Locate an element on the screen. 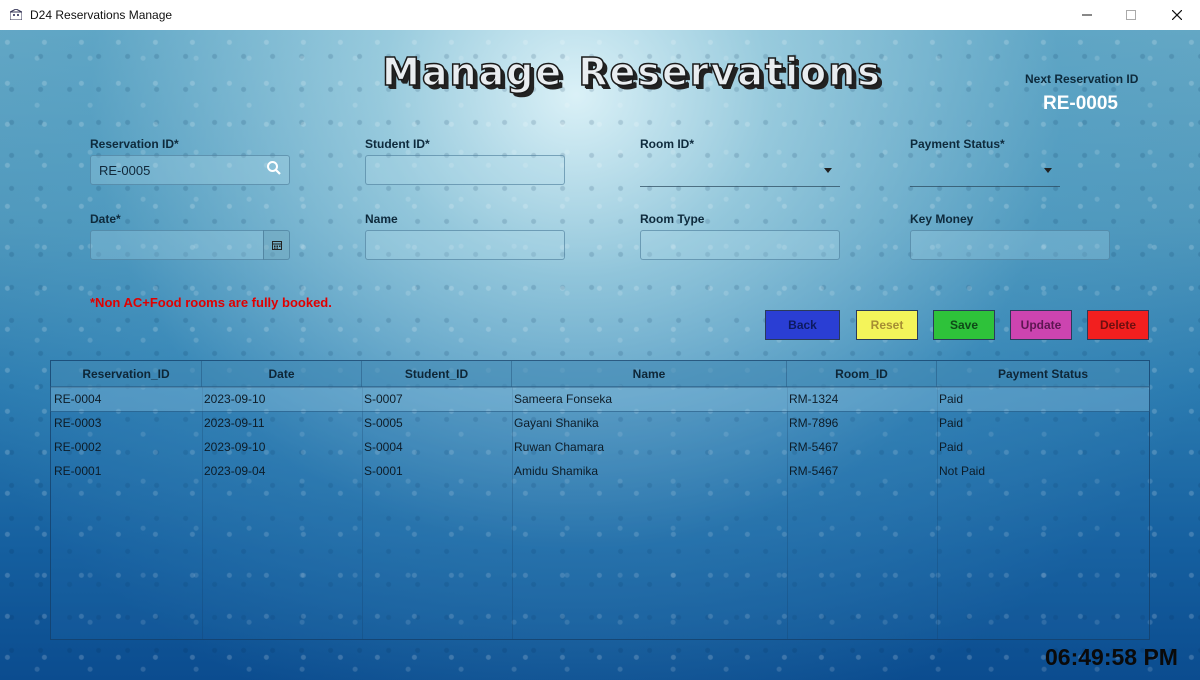 The height and width of the screenshot is (680, 1200). calendar-icon is located at coordinates (276, 245).